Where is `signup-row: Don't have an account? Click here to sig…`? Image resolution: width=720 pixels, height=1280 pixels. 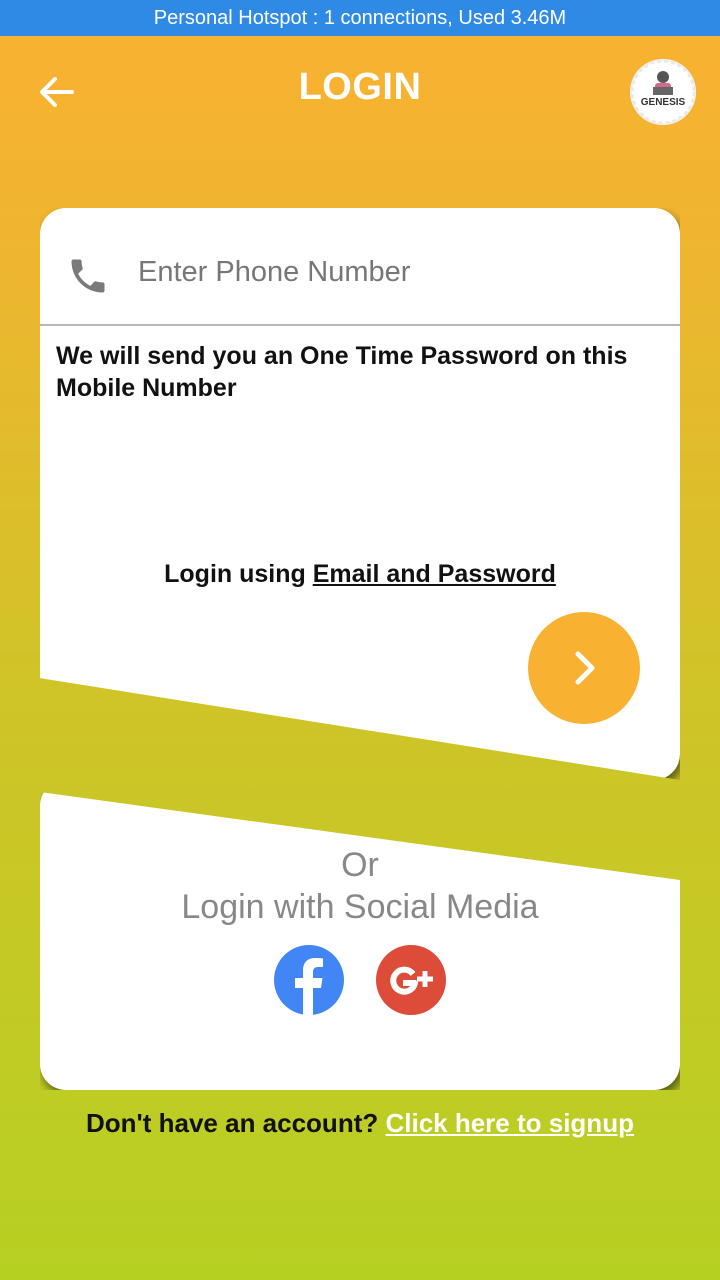 signup-row: Don't have an account? Click here to sig… is located at coordinates (360, 1123).